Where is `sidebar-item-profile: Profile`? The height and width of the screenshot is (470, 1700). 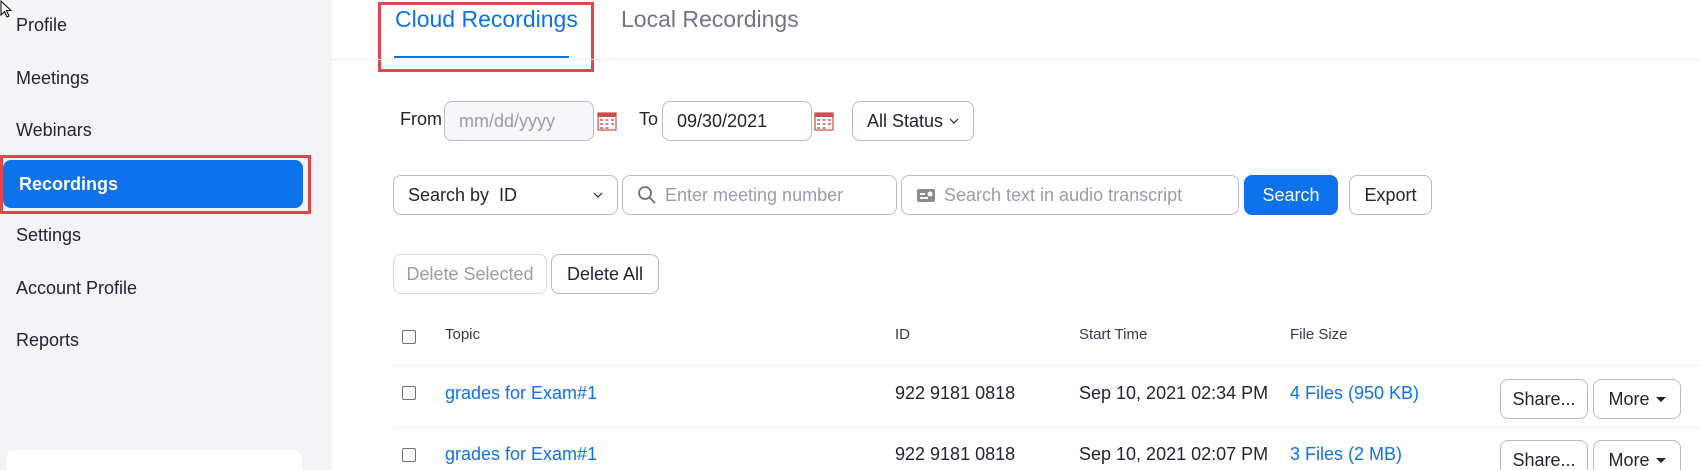
sidebar-item-profile: Profile is located at coordinates (152, 25).